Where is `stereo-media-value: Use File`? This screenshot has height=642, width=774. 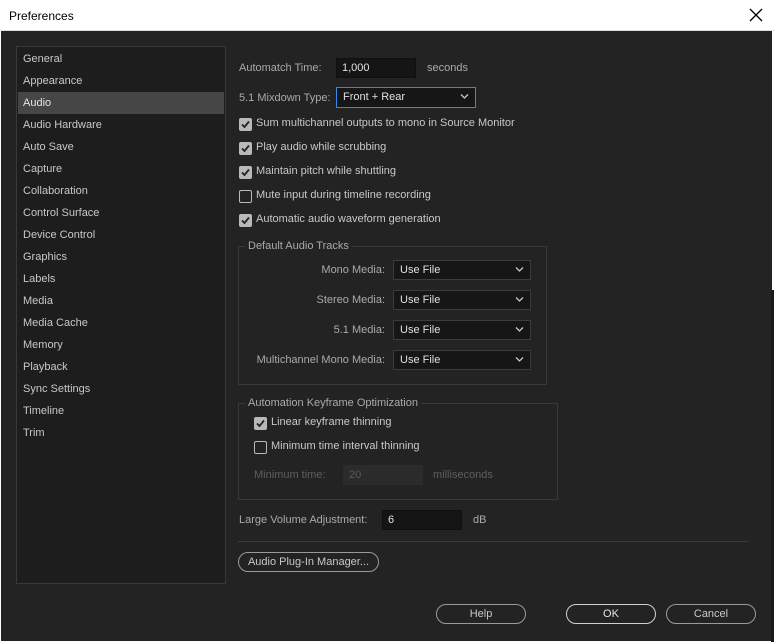 stereo-media-value: Use File is located at coordinates (420, 300).